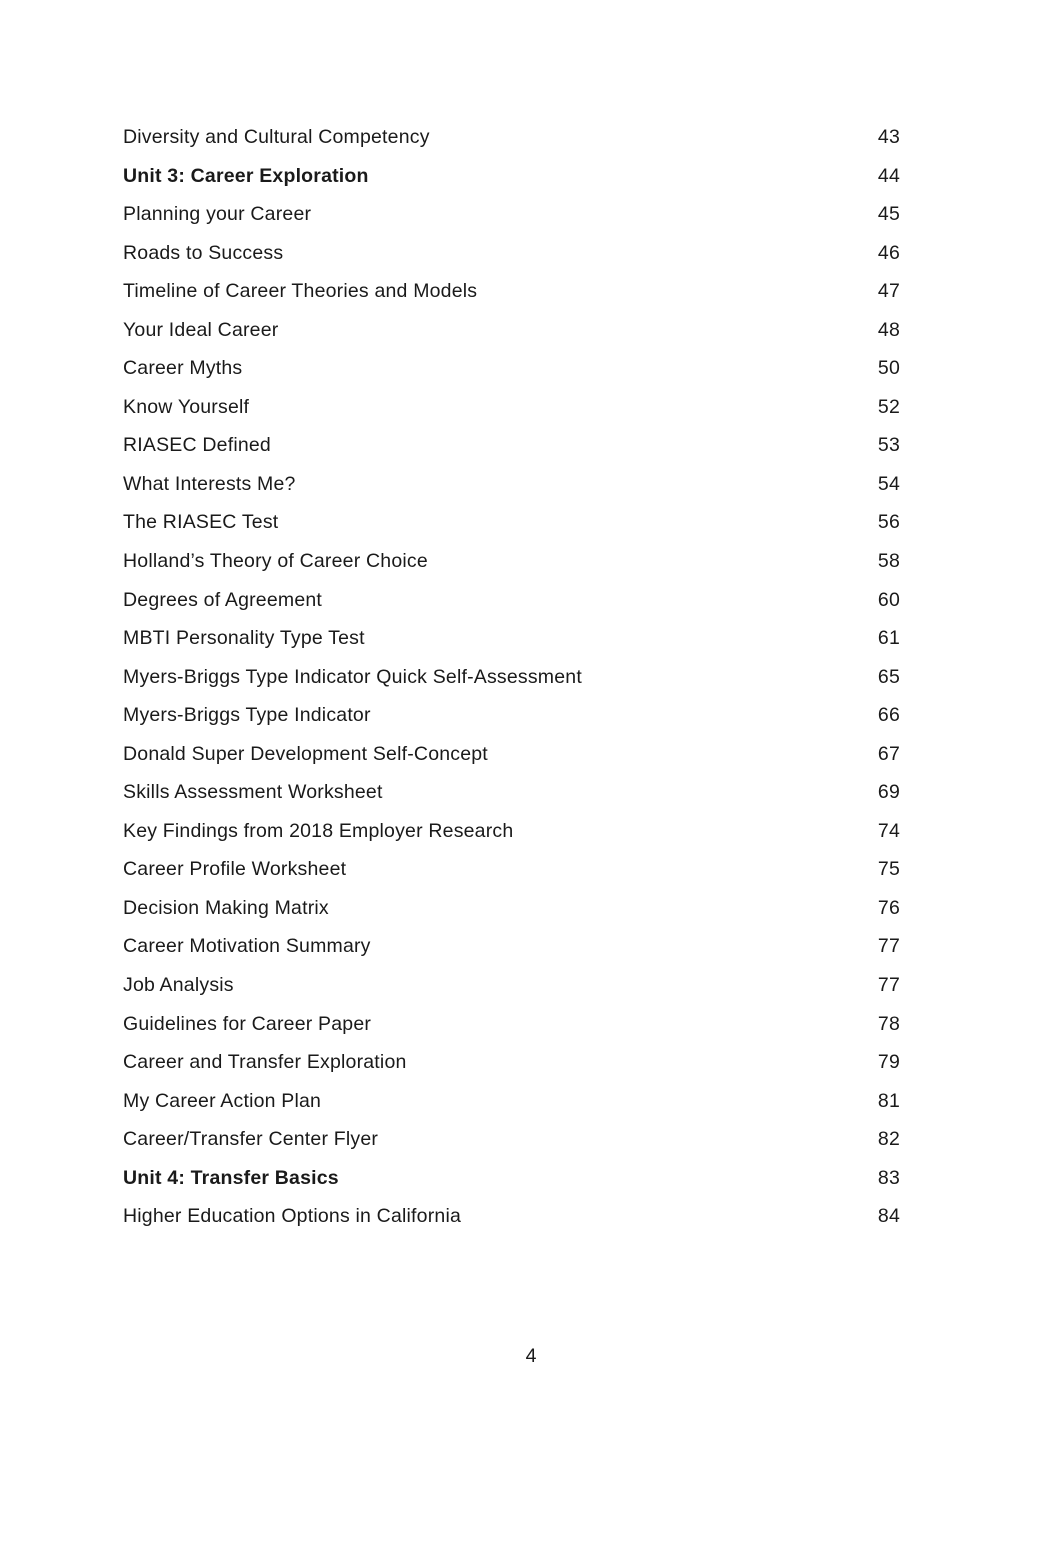 This screenshot has width=1062, height=1556. I want to click on toc-entry: Diversity and Cultural Competency 43, so click(511, 137).